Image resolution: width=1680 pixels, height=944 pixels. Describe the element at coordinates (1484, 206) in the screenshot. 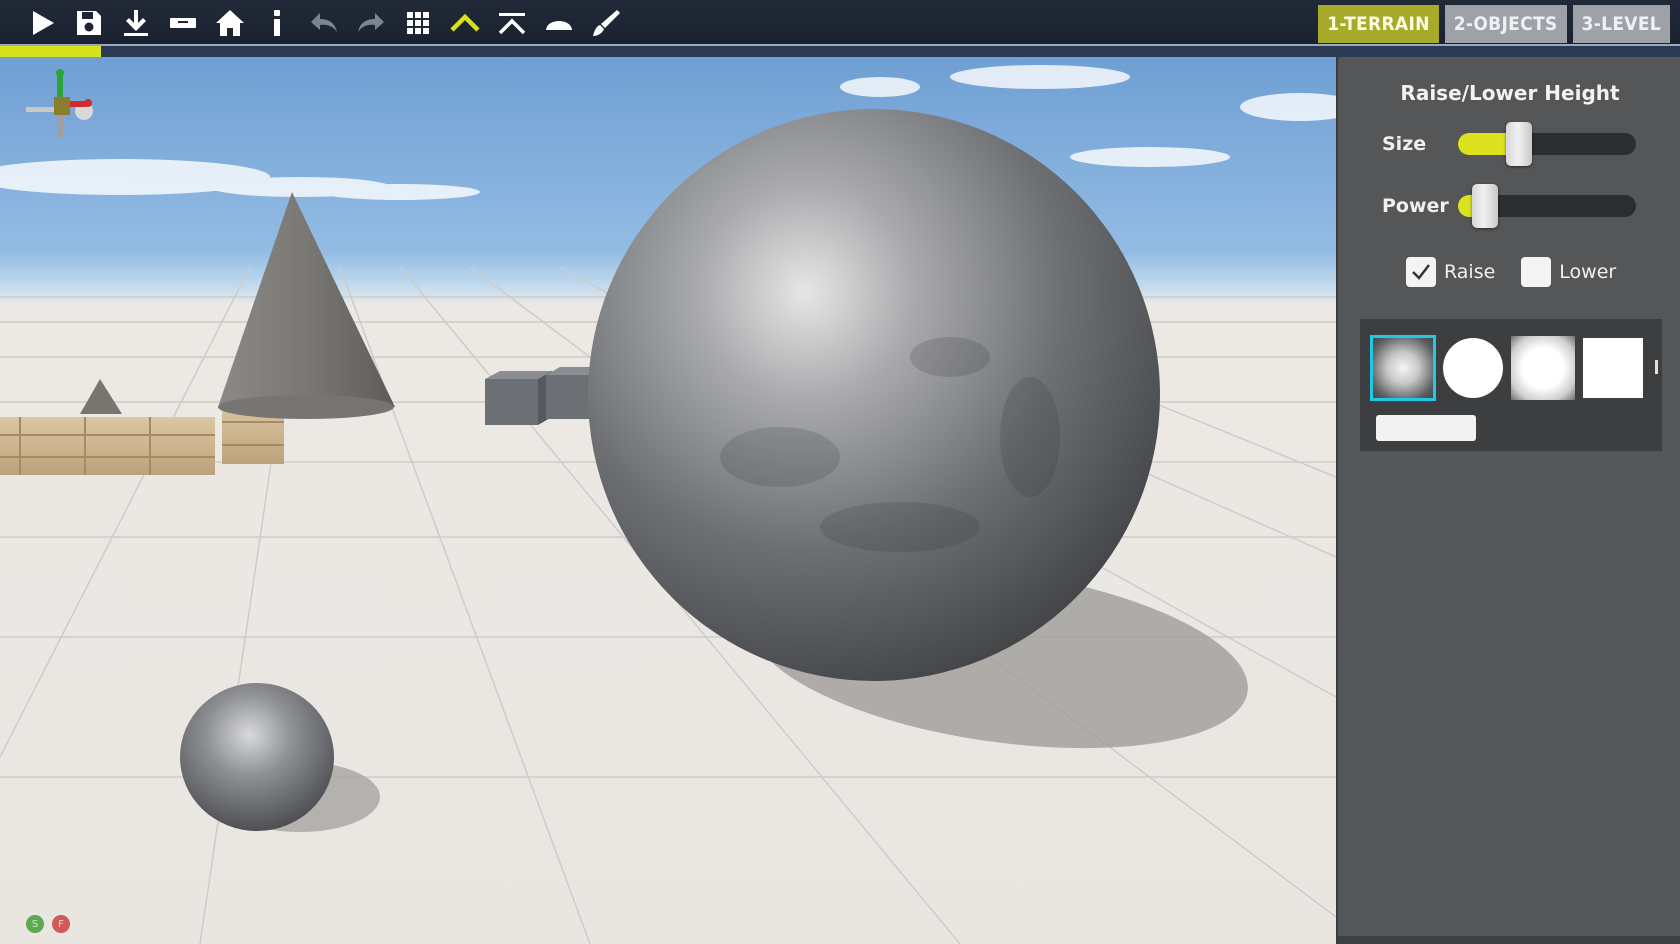

I see `power-slider-handle` at that location.